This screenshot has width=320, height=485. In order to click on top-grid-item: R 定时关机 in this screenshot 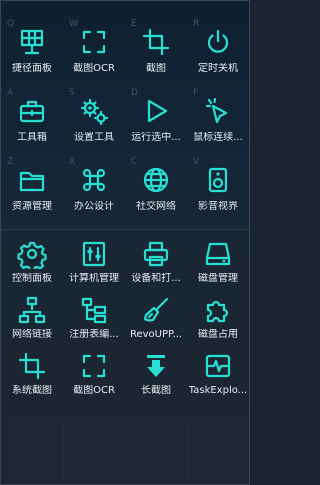, I will do `click(218, 56)`.